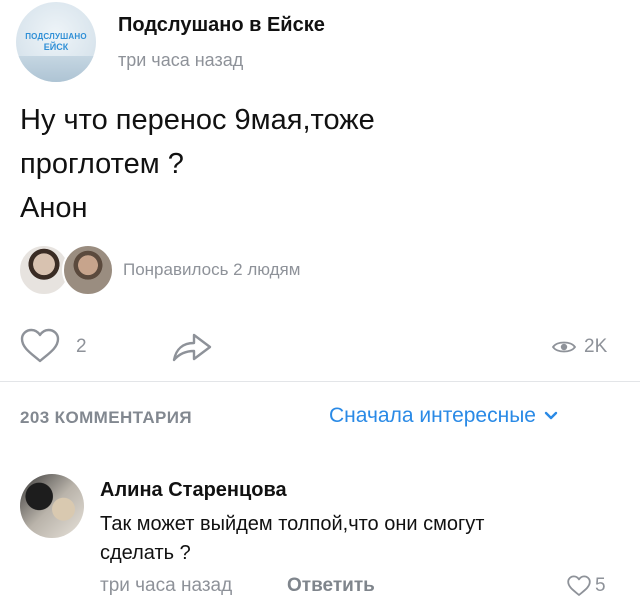  I want to click on like-count: 2, so click(81, 346).